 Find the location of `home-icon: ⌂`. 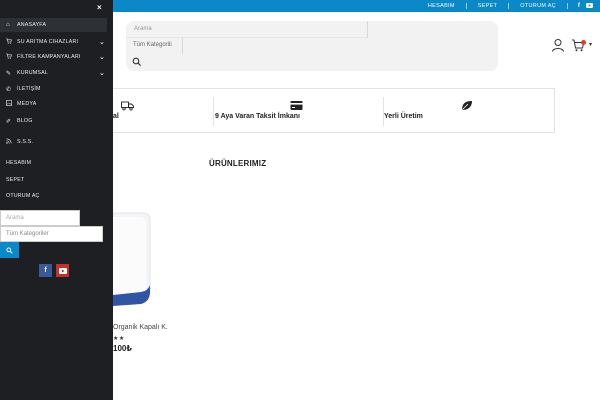

home-icon: ⌂ is located at coordinates (8, 25).